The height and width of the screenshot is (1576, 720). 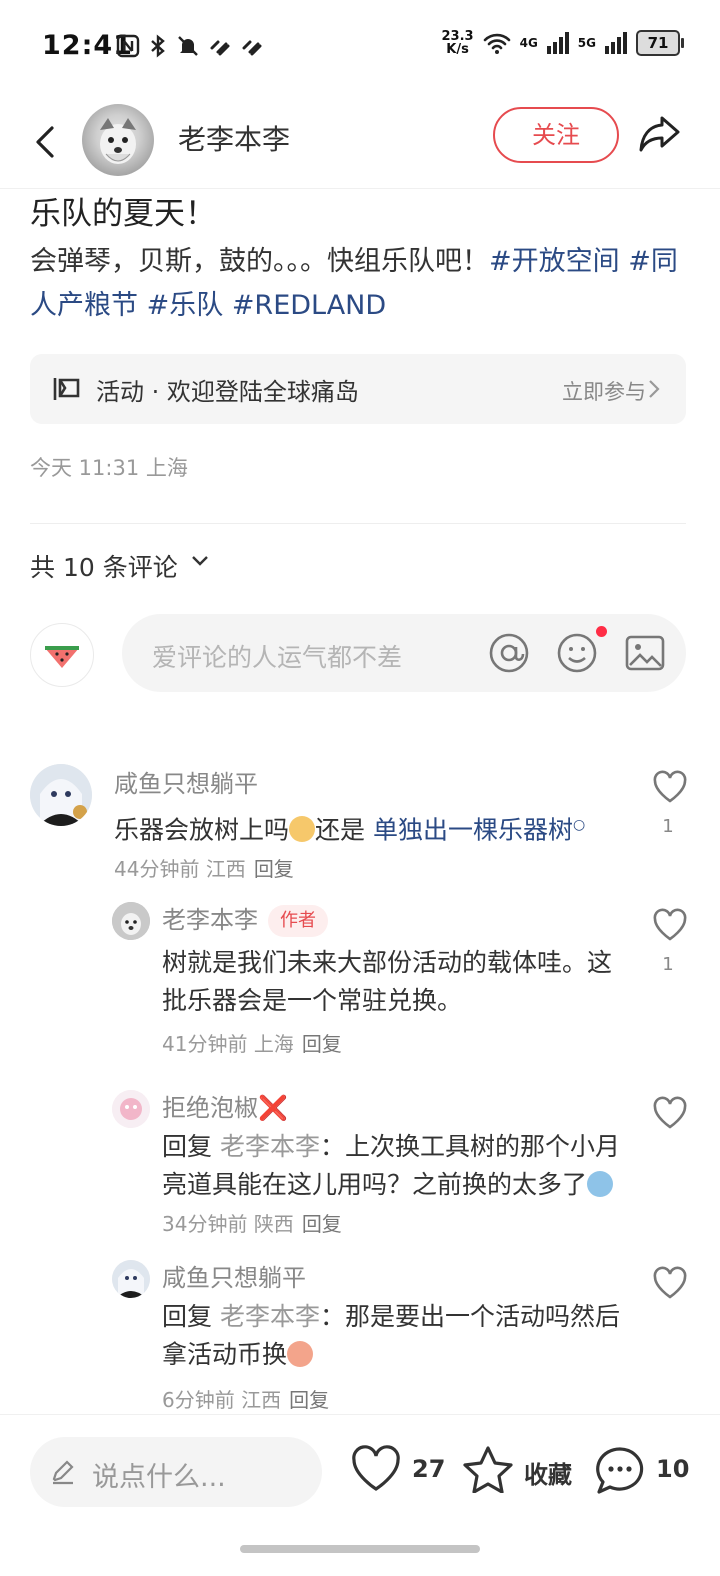 I want to click on network-5g: 5G, so click(x=586, y=43).